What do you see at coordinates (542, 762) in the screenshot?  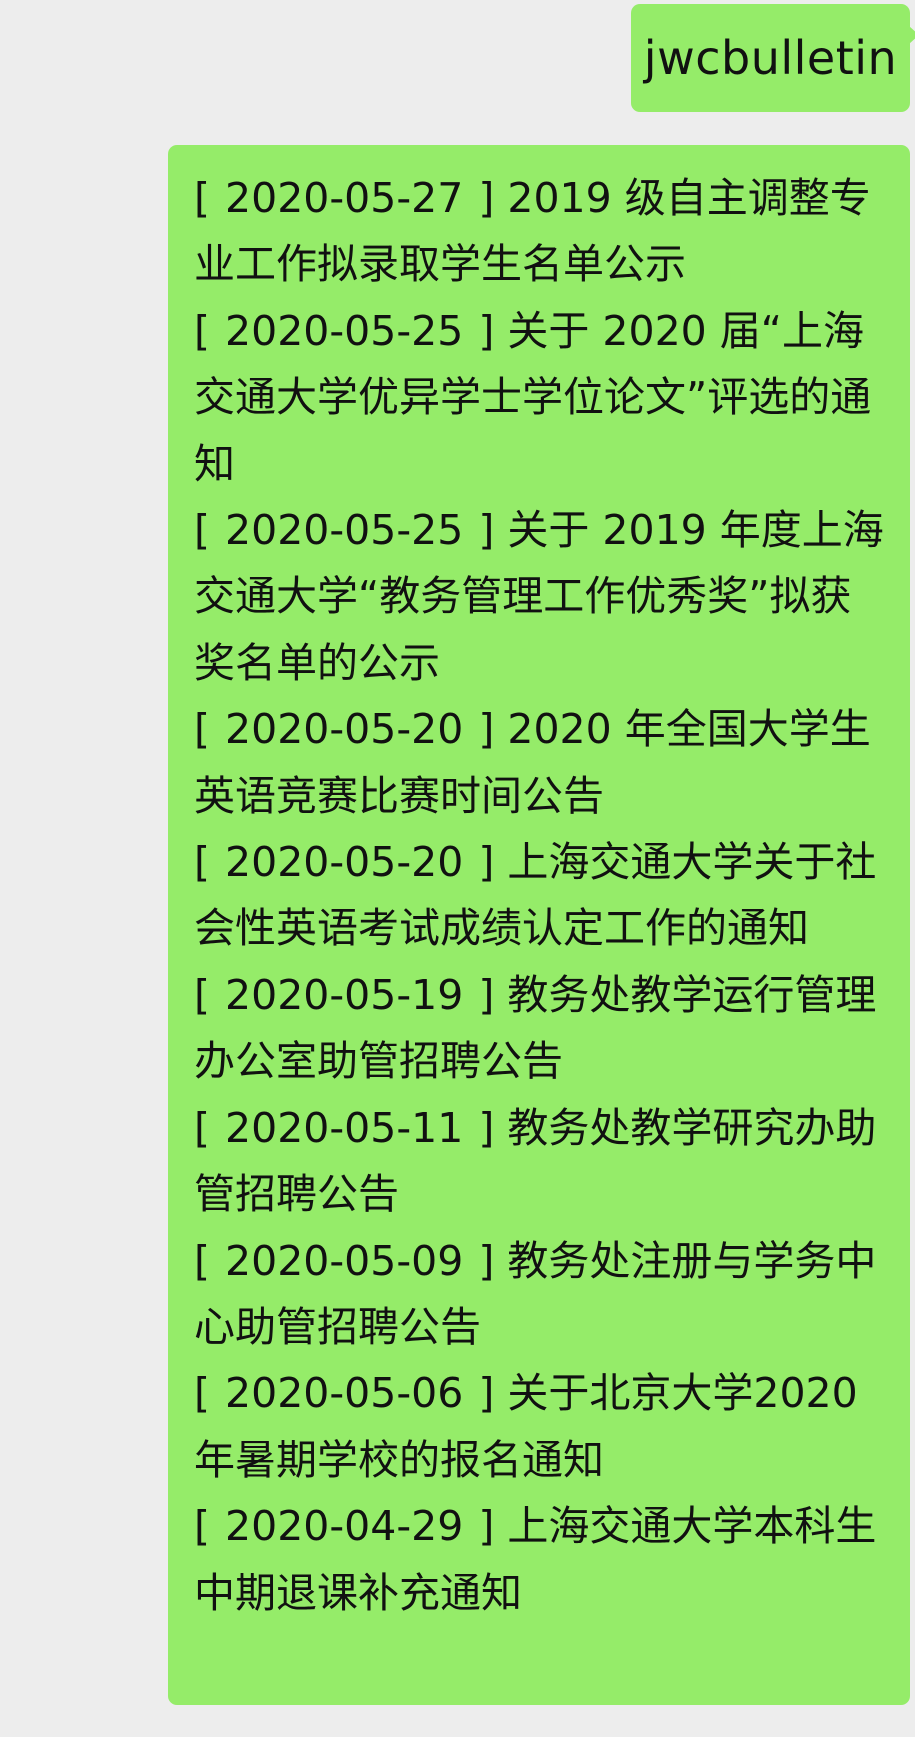 I see `bulletin-item: [ 2020-05-20 ] 2020 年全国大学生英语竞赛比赛时间公告` at bounding box center [542, 762].